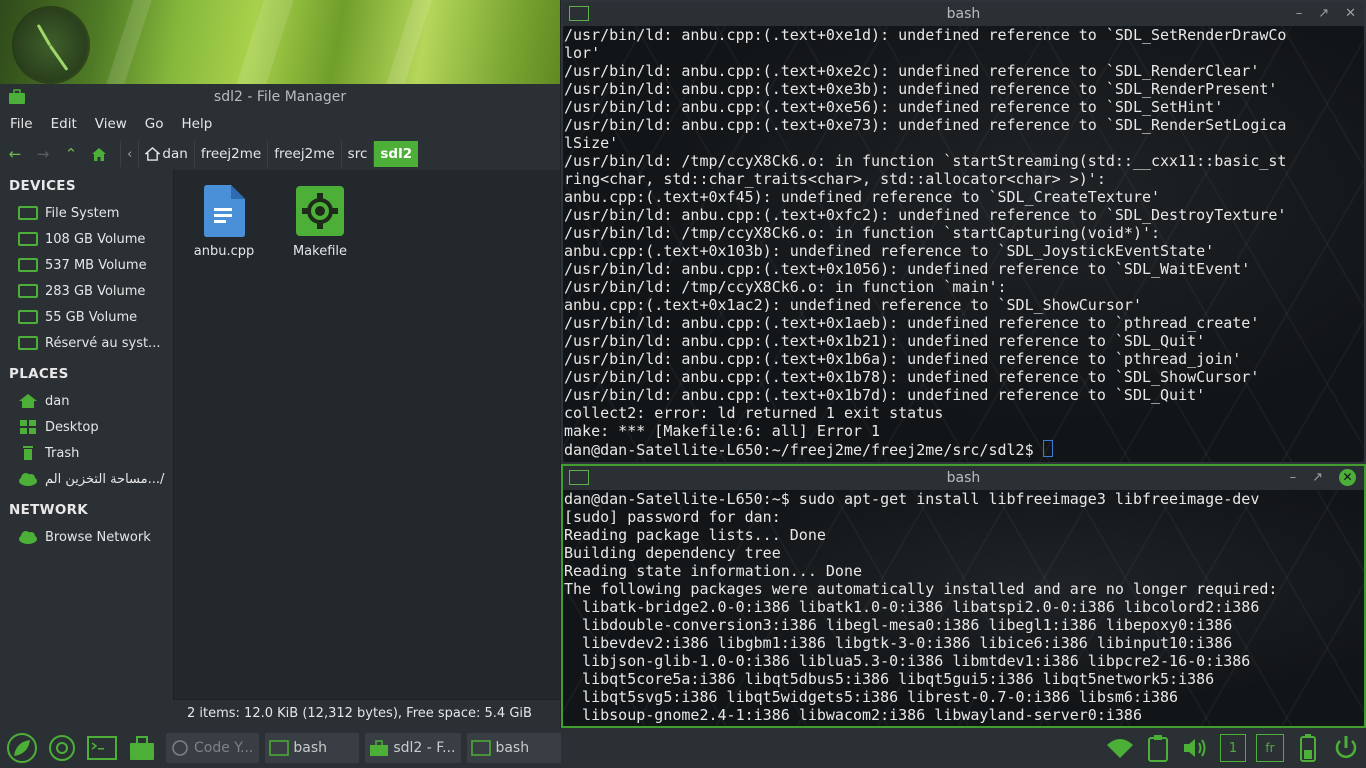  I want to click on menu-leaf-icon, so click(22, 748).